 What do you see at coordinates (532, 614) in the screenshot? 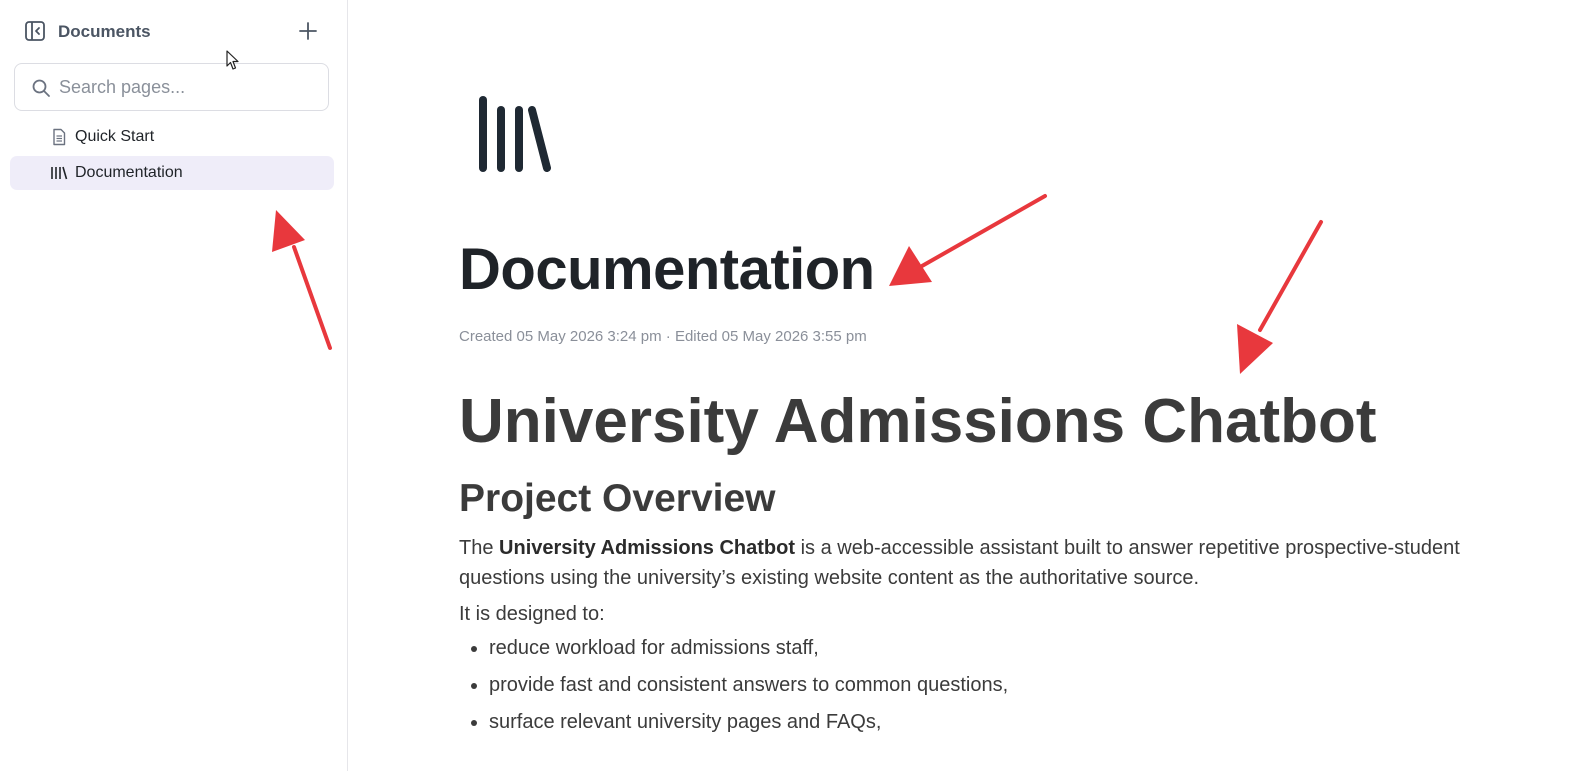
I see `designed-to-paragraph: It is designed to:` at bounding box center [532, 614].